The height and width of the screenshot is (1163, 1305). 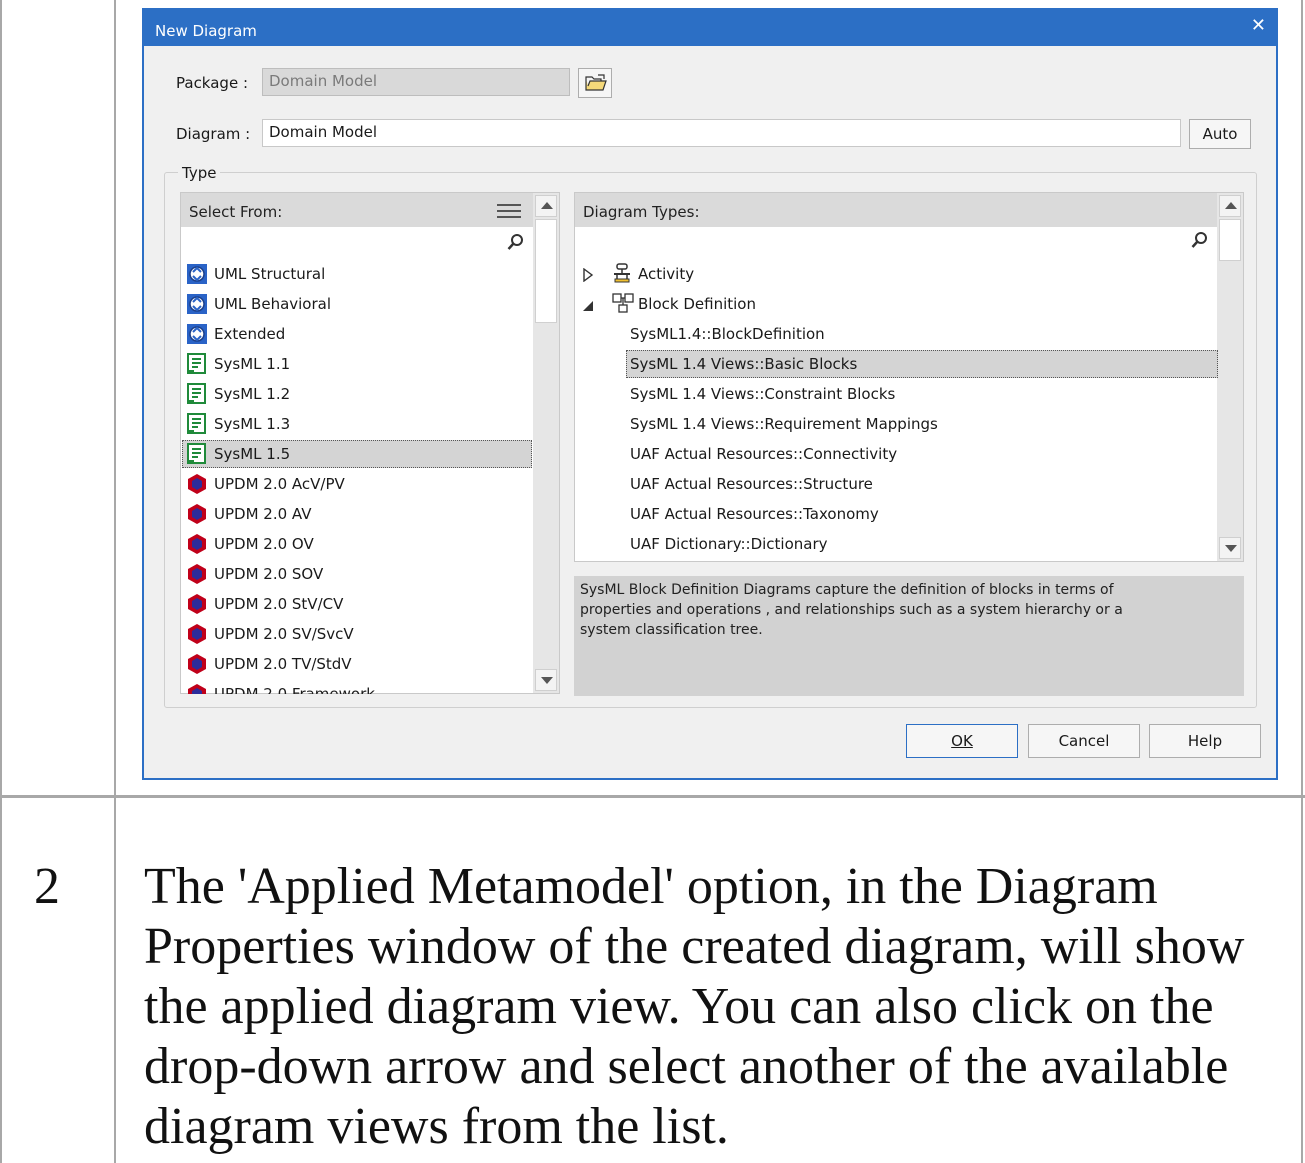 I want to click on package-field: Domain Model, so click(x=416, y=82).